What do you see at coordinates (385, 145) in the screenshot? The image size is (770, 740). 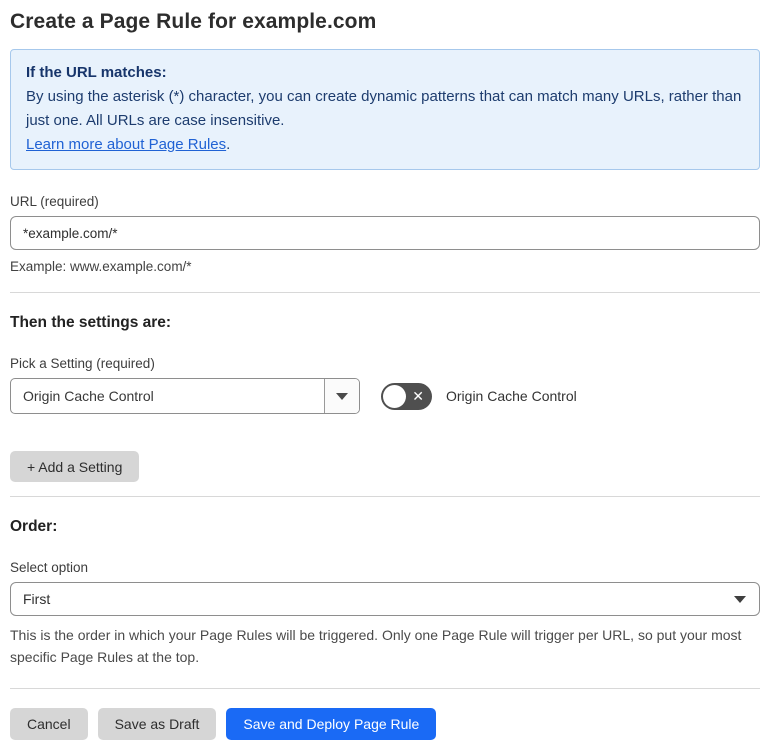 I see `info-box-link-line: Learn more about Page Rules.` at bounding box center [385, 145].